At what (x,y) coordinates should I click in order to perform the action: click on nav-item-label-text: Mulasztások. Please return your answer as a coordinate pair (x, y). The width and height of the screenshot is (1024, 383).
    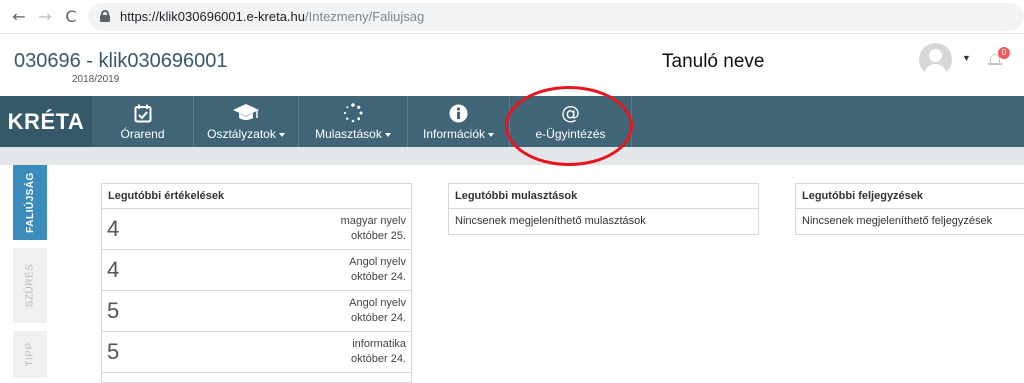
    Looking at the image, I should click on (348, 134).